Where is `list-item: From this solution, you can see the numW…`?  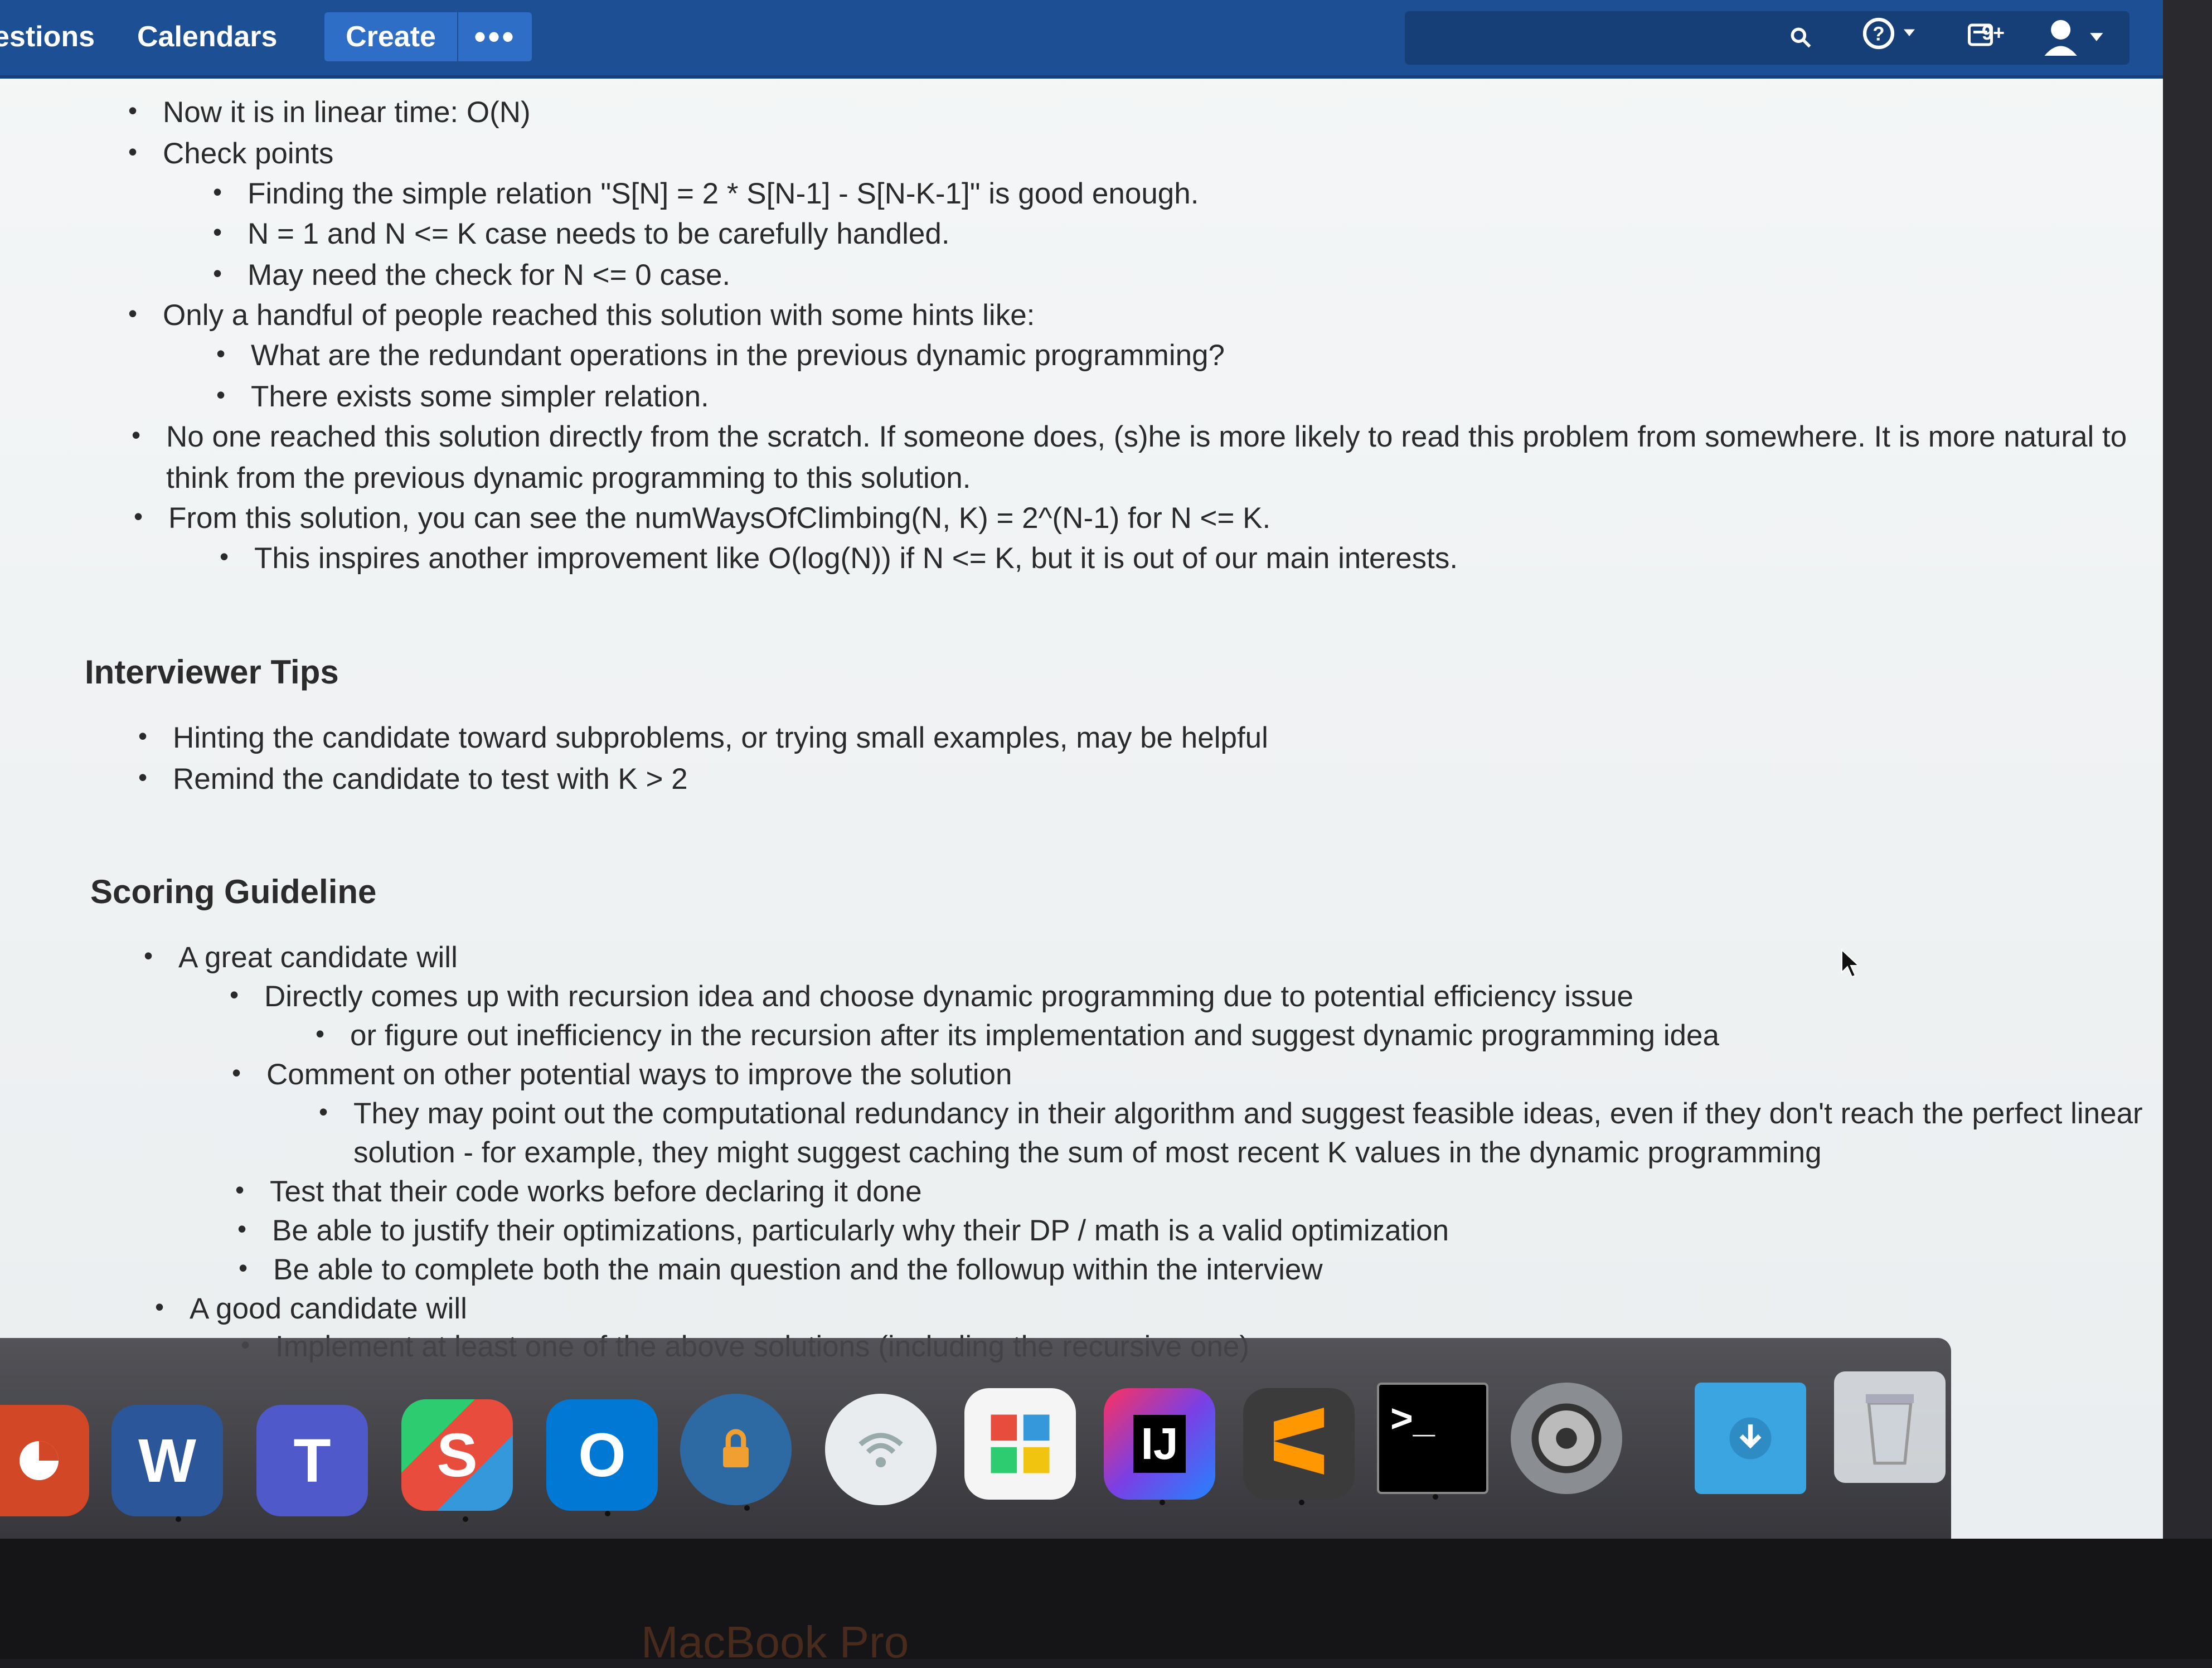
list-item: From this solution, you can see the numW… is located at coordinates (702, 518).